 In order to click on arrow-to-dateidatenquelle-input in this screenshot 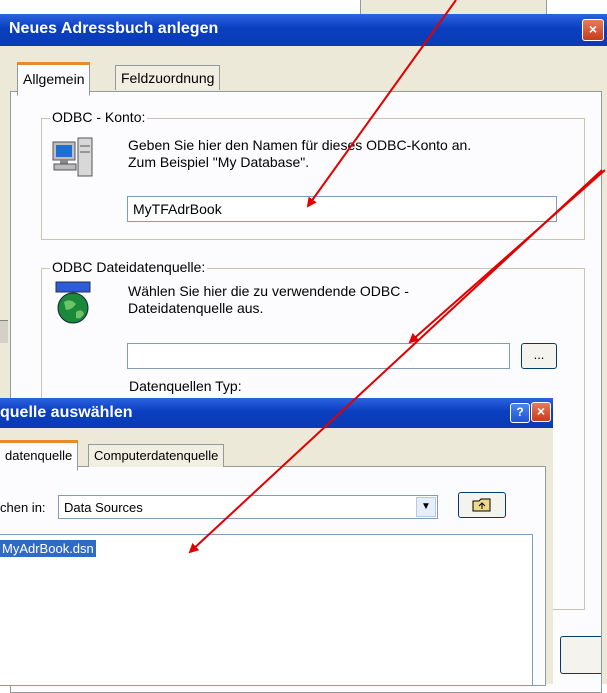, I will do `click(507, 256)`.